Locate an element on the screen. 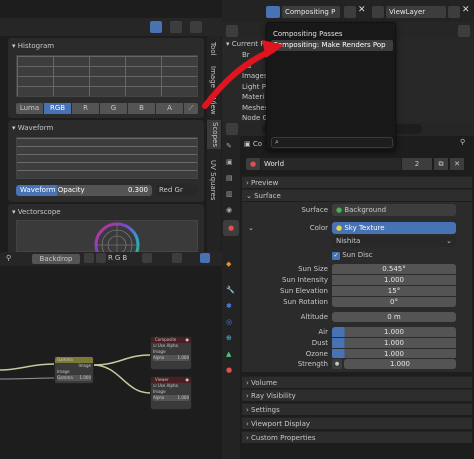  waveform-header: ▾ Waveform is located at coordinates (32, 128).